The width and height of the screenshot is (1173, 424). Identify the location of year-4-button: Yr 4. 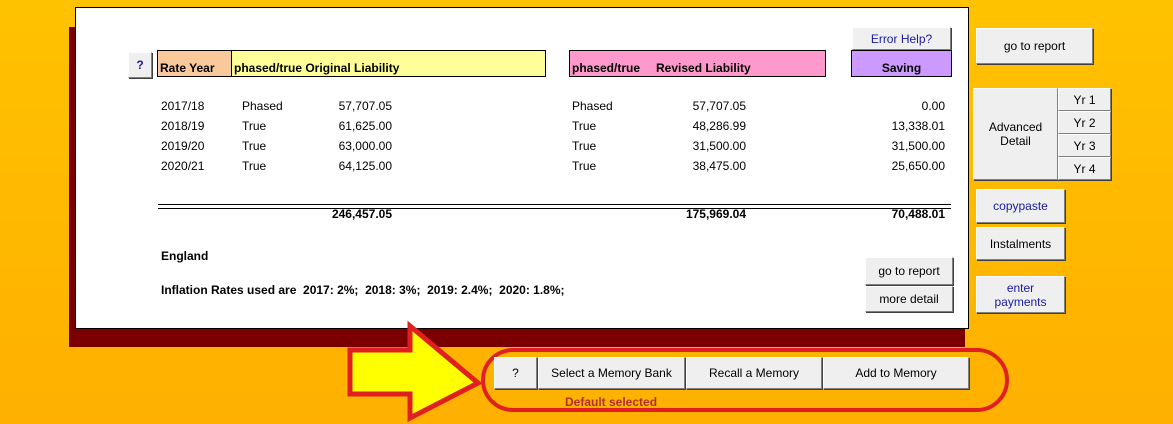
(1084, 168).